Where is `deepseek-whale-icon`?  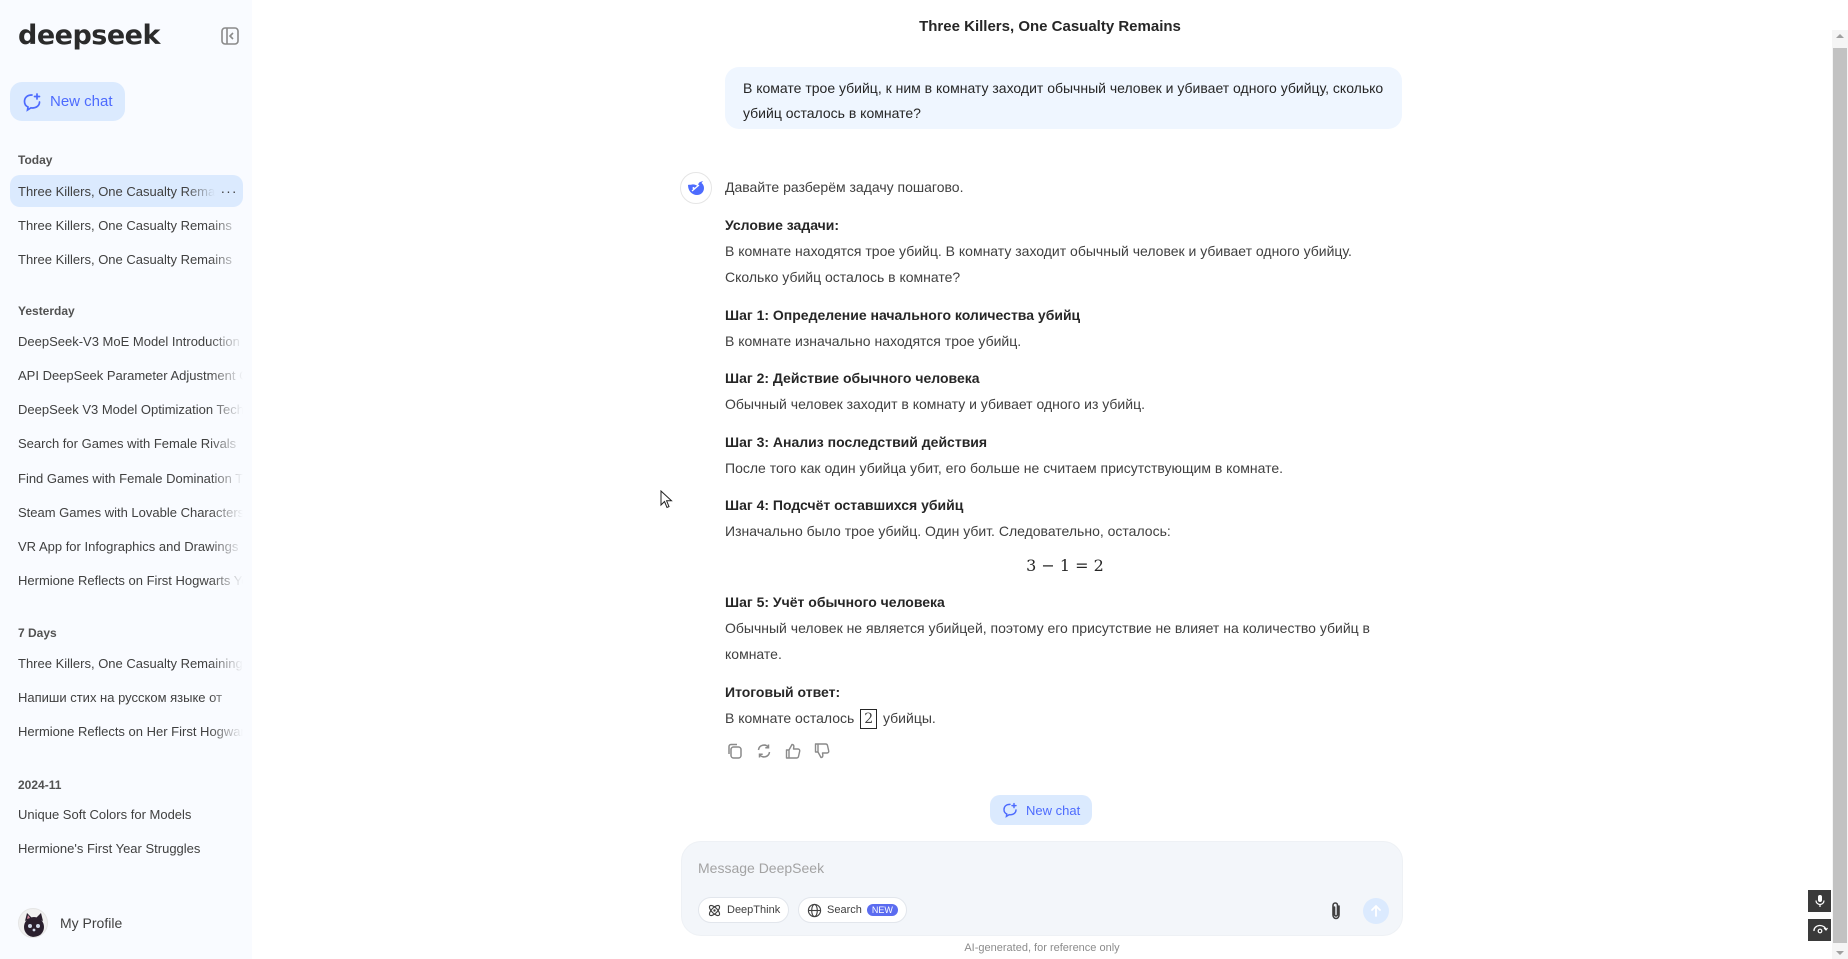 deepseek-whale-icon is located at coordinates (696, 188).